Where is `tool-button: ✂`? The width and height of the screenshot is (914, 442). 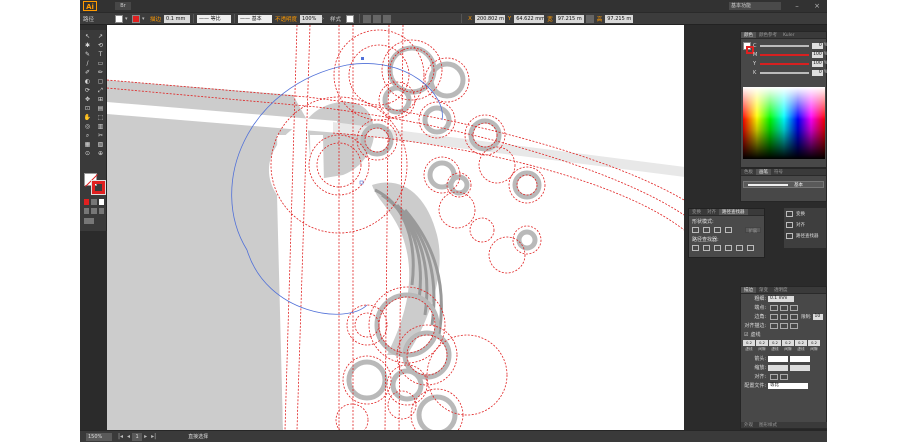 tool-button: ✂ is located at coordinates (100, 136).